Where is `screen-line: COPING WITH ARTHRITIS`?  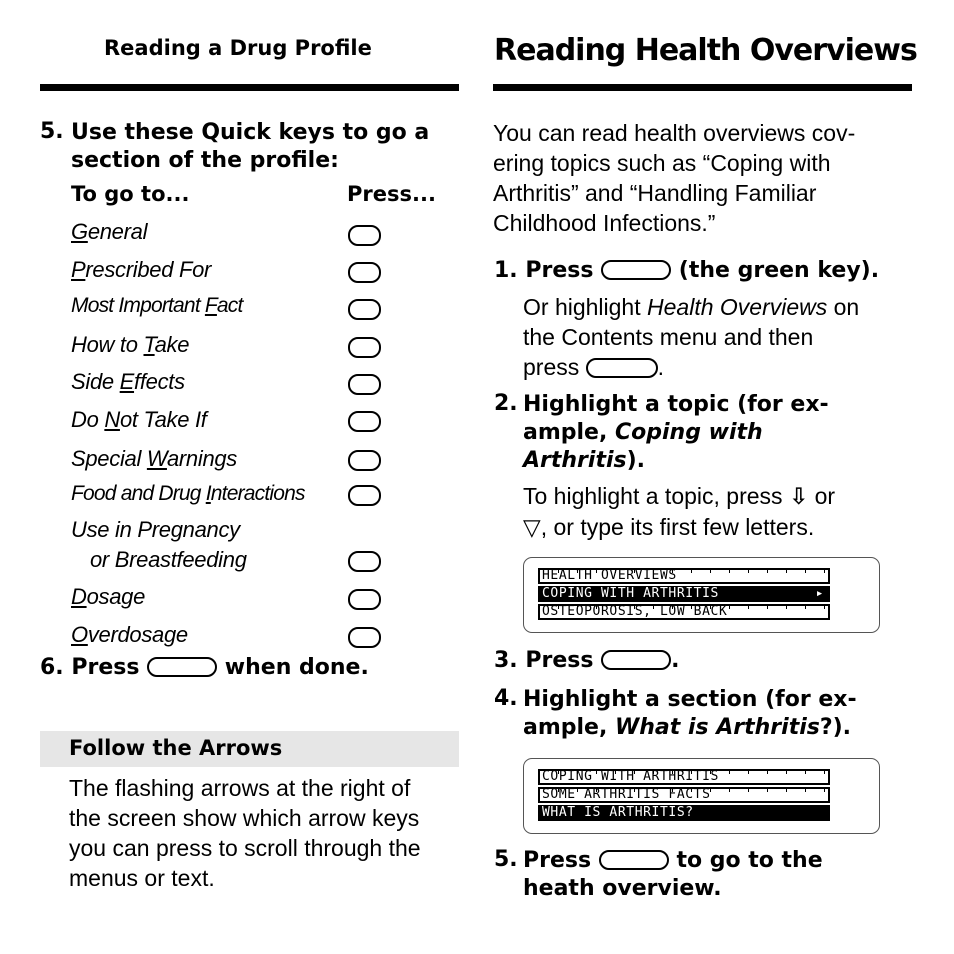
screen-line: COPING WITH ARTHRITIS is located at coordinates (684, 777).